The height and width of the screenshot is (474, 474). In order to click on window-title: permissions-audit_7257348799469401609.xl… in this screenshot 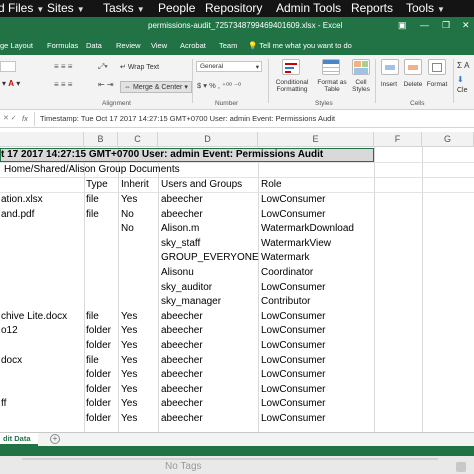, I will do `click(245, 25)`.